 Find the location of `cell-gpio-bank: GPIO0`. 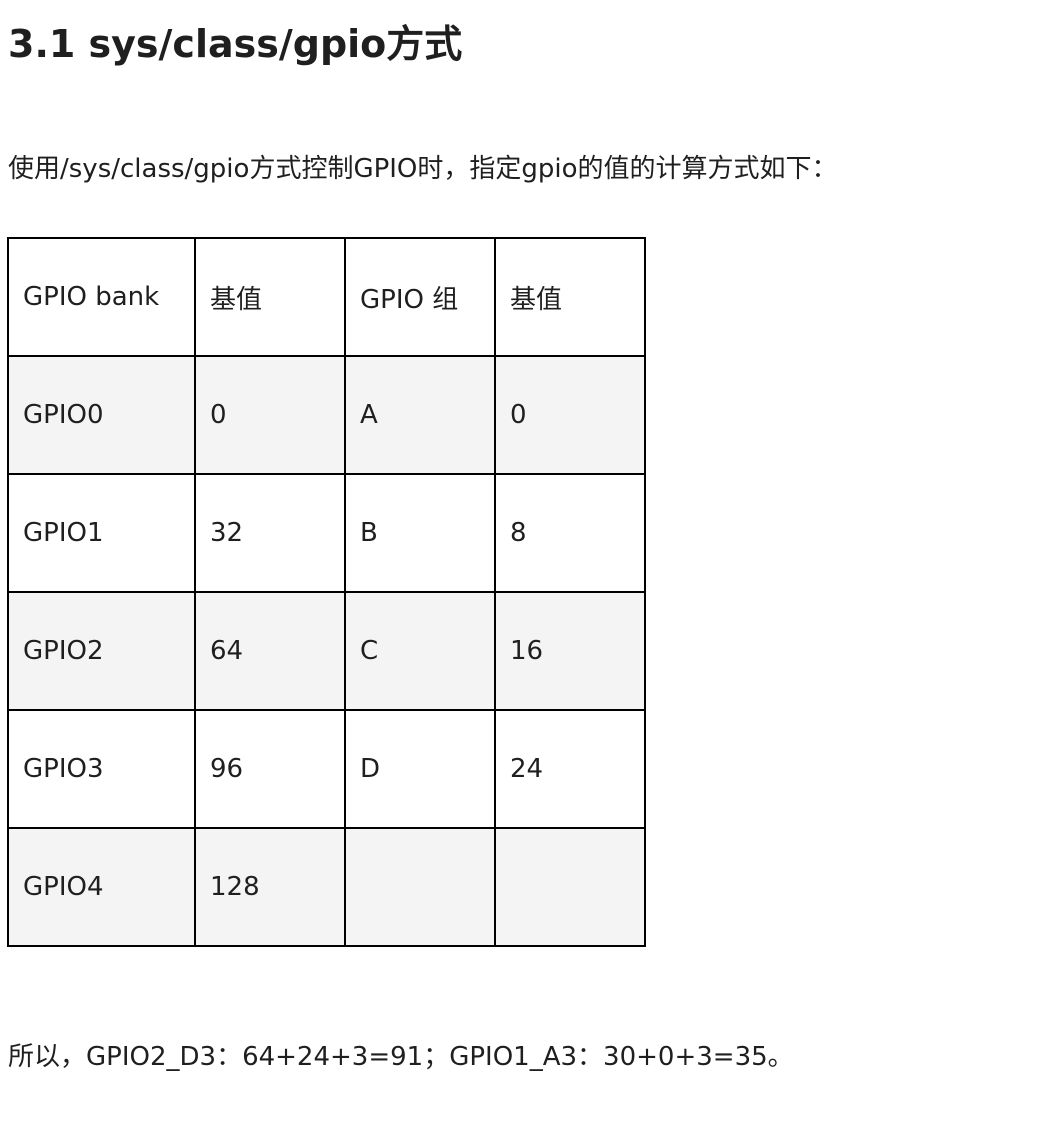

cell-gpio-bank: GPIO0 is located at coordinates (101, 415).